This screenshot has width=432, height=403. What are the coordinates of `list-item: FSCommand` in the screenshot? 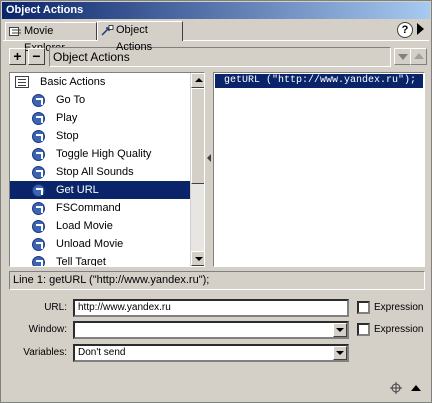 It's located at (100, 208).